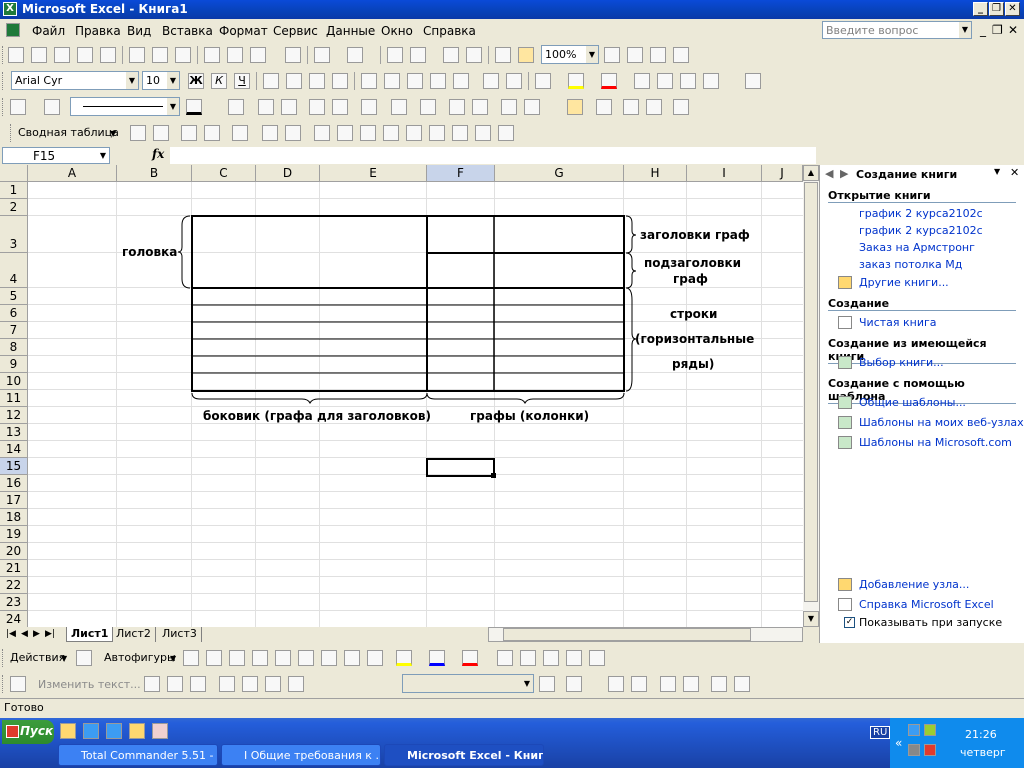 The height and width of the screenshot is (768, 1024). I want to click on underline-icon: Ч, so click(242, 81).